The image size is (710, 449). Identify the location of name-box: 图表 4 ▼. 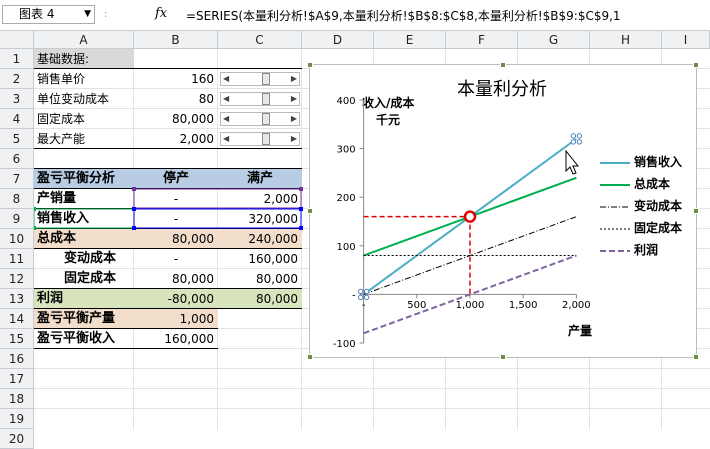
(48, 14).